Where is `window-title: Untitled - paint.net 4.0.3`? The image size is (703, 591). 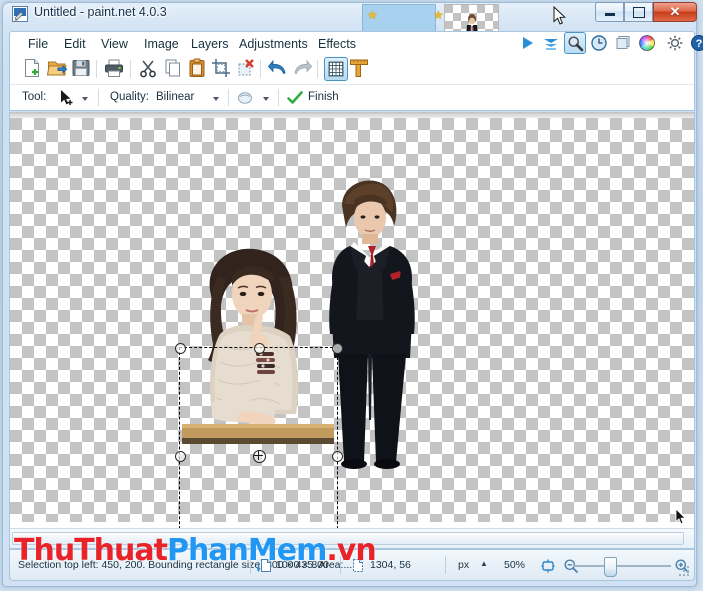
window-title: Untitled - paint.net 4.0.3 is located at coordinates (100, 12).